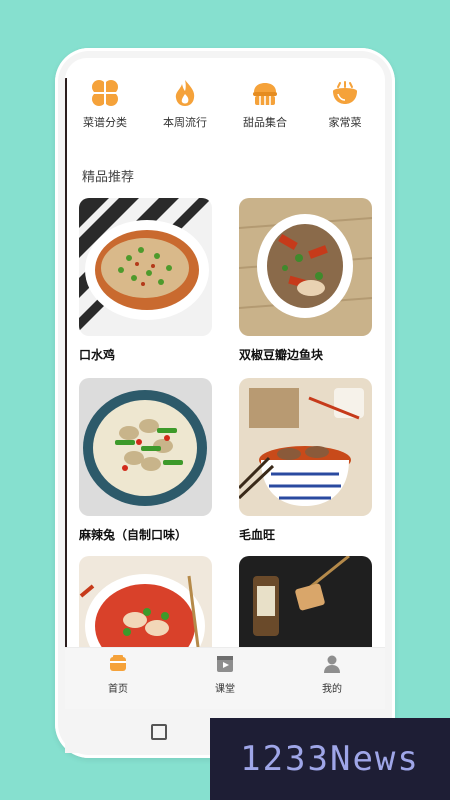 This screenshot has height=800, width=450. What do you see at coordinates (225, 664) in the screenshot?
I see `video-icon` at bounding box center [225, 664].